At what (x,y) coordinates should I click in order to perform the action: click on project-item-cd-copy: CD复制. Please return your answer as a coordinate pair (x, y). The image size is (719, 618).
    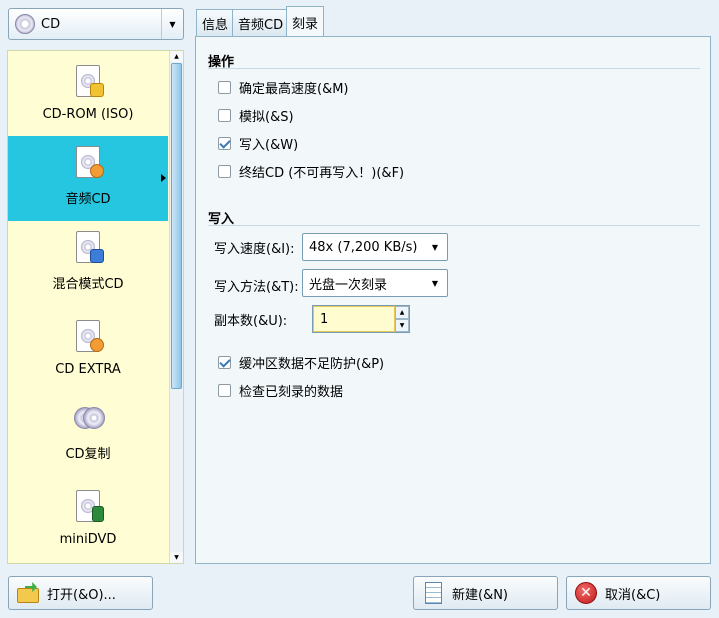
    Looking at the image, I should click on (88, 433).